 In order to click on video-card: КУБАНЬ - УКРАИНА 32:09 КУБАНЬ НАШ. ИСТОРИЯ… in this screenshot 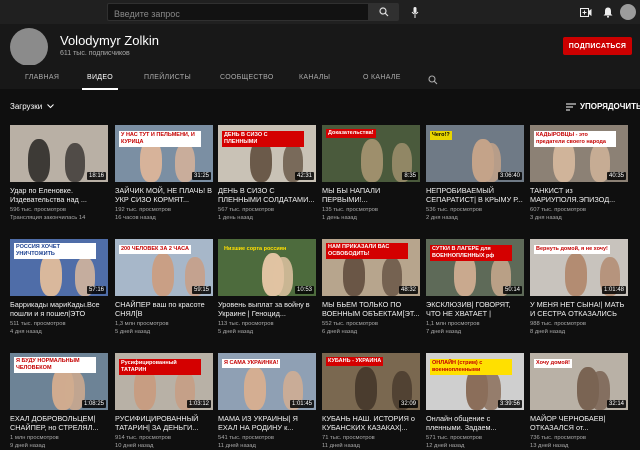, I will do `click(371, 401)`.